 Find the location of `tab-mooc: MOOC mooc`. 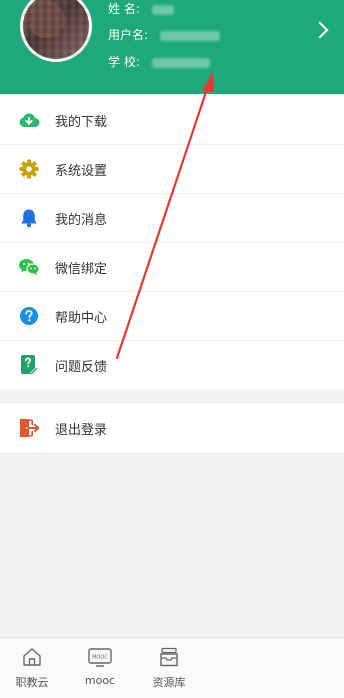

tab-mooc: MOOC mooc is located at coordinates (100, 666).